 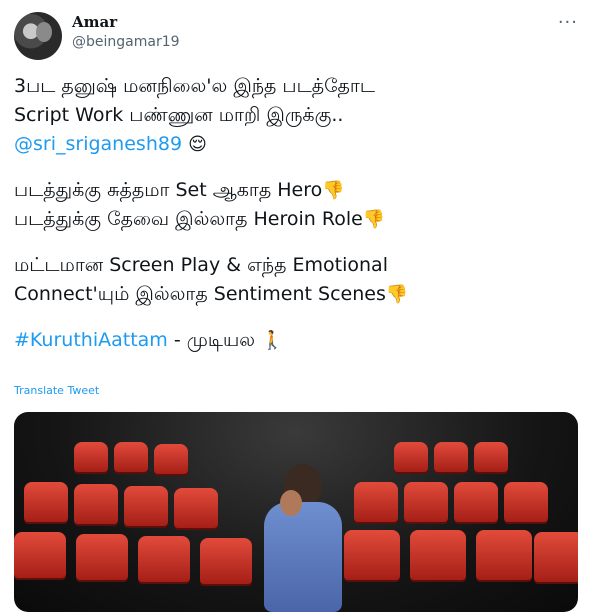 I want to click on tweet-line: மட்டமான Screen Play & எந்த Emotional, so click(x=201, y=265).